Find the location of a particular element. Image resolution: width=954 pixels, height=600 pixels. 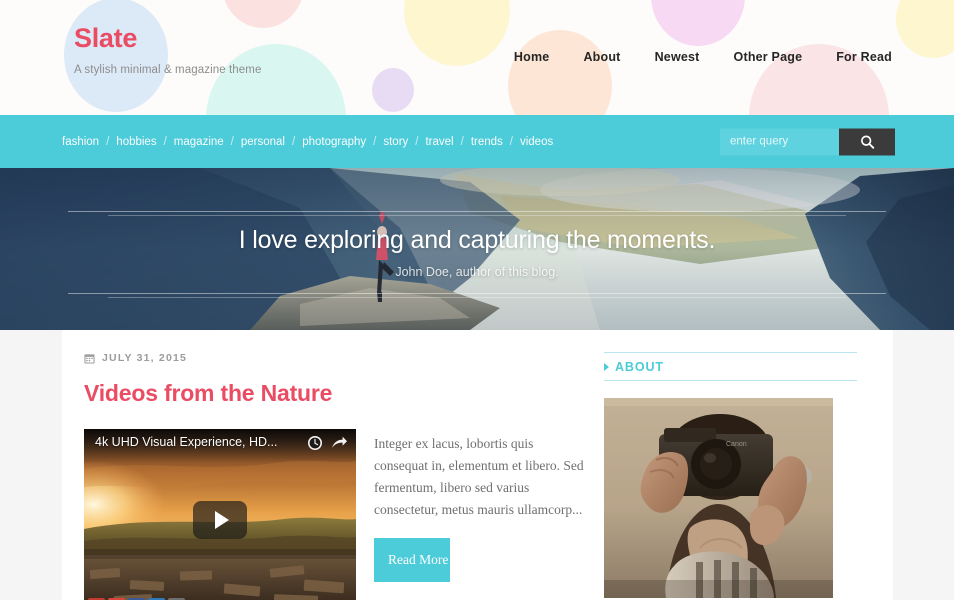

about-photo: Canon is located at coordinates (718, 498).